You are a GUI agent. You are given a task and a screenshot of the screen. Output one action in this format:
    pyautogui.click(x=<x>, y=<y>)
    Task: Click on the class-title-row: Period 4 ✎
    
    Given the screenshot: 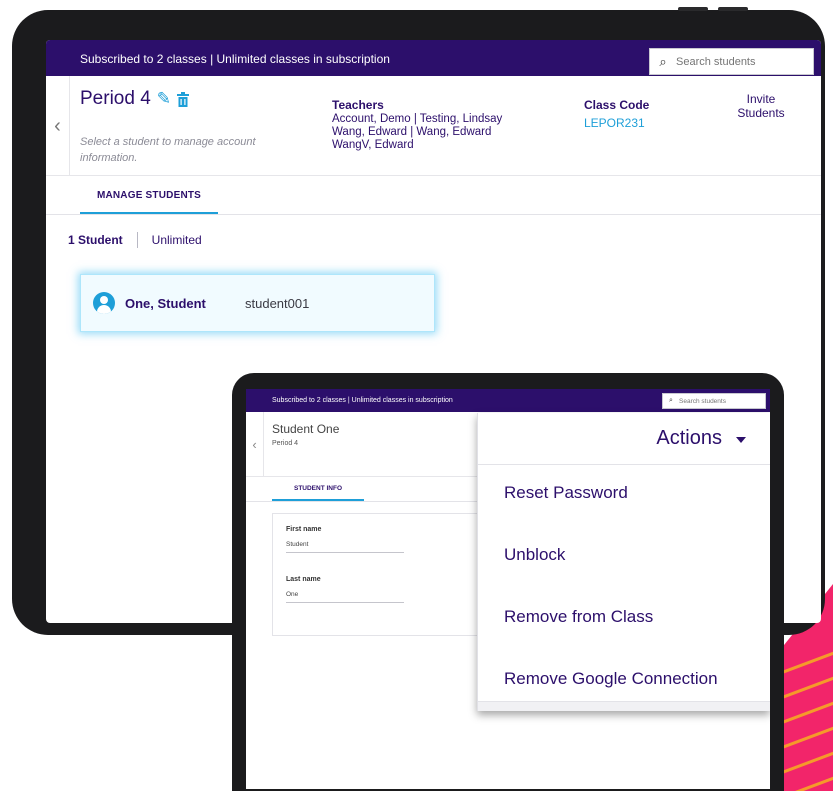 What is the action you would take?
    pyautogui.click(x=135, y=99)
    